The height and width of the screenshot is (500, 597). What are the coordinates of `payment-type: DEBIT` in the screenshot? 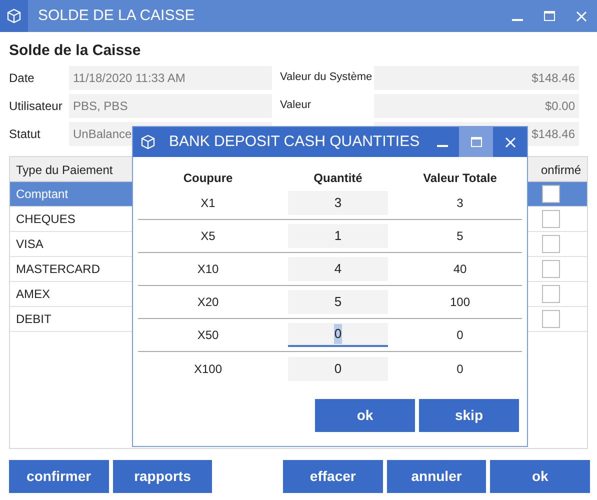 It's located at (33, 319).